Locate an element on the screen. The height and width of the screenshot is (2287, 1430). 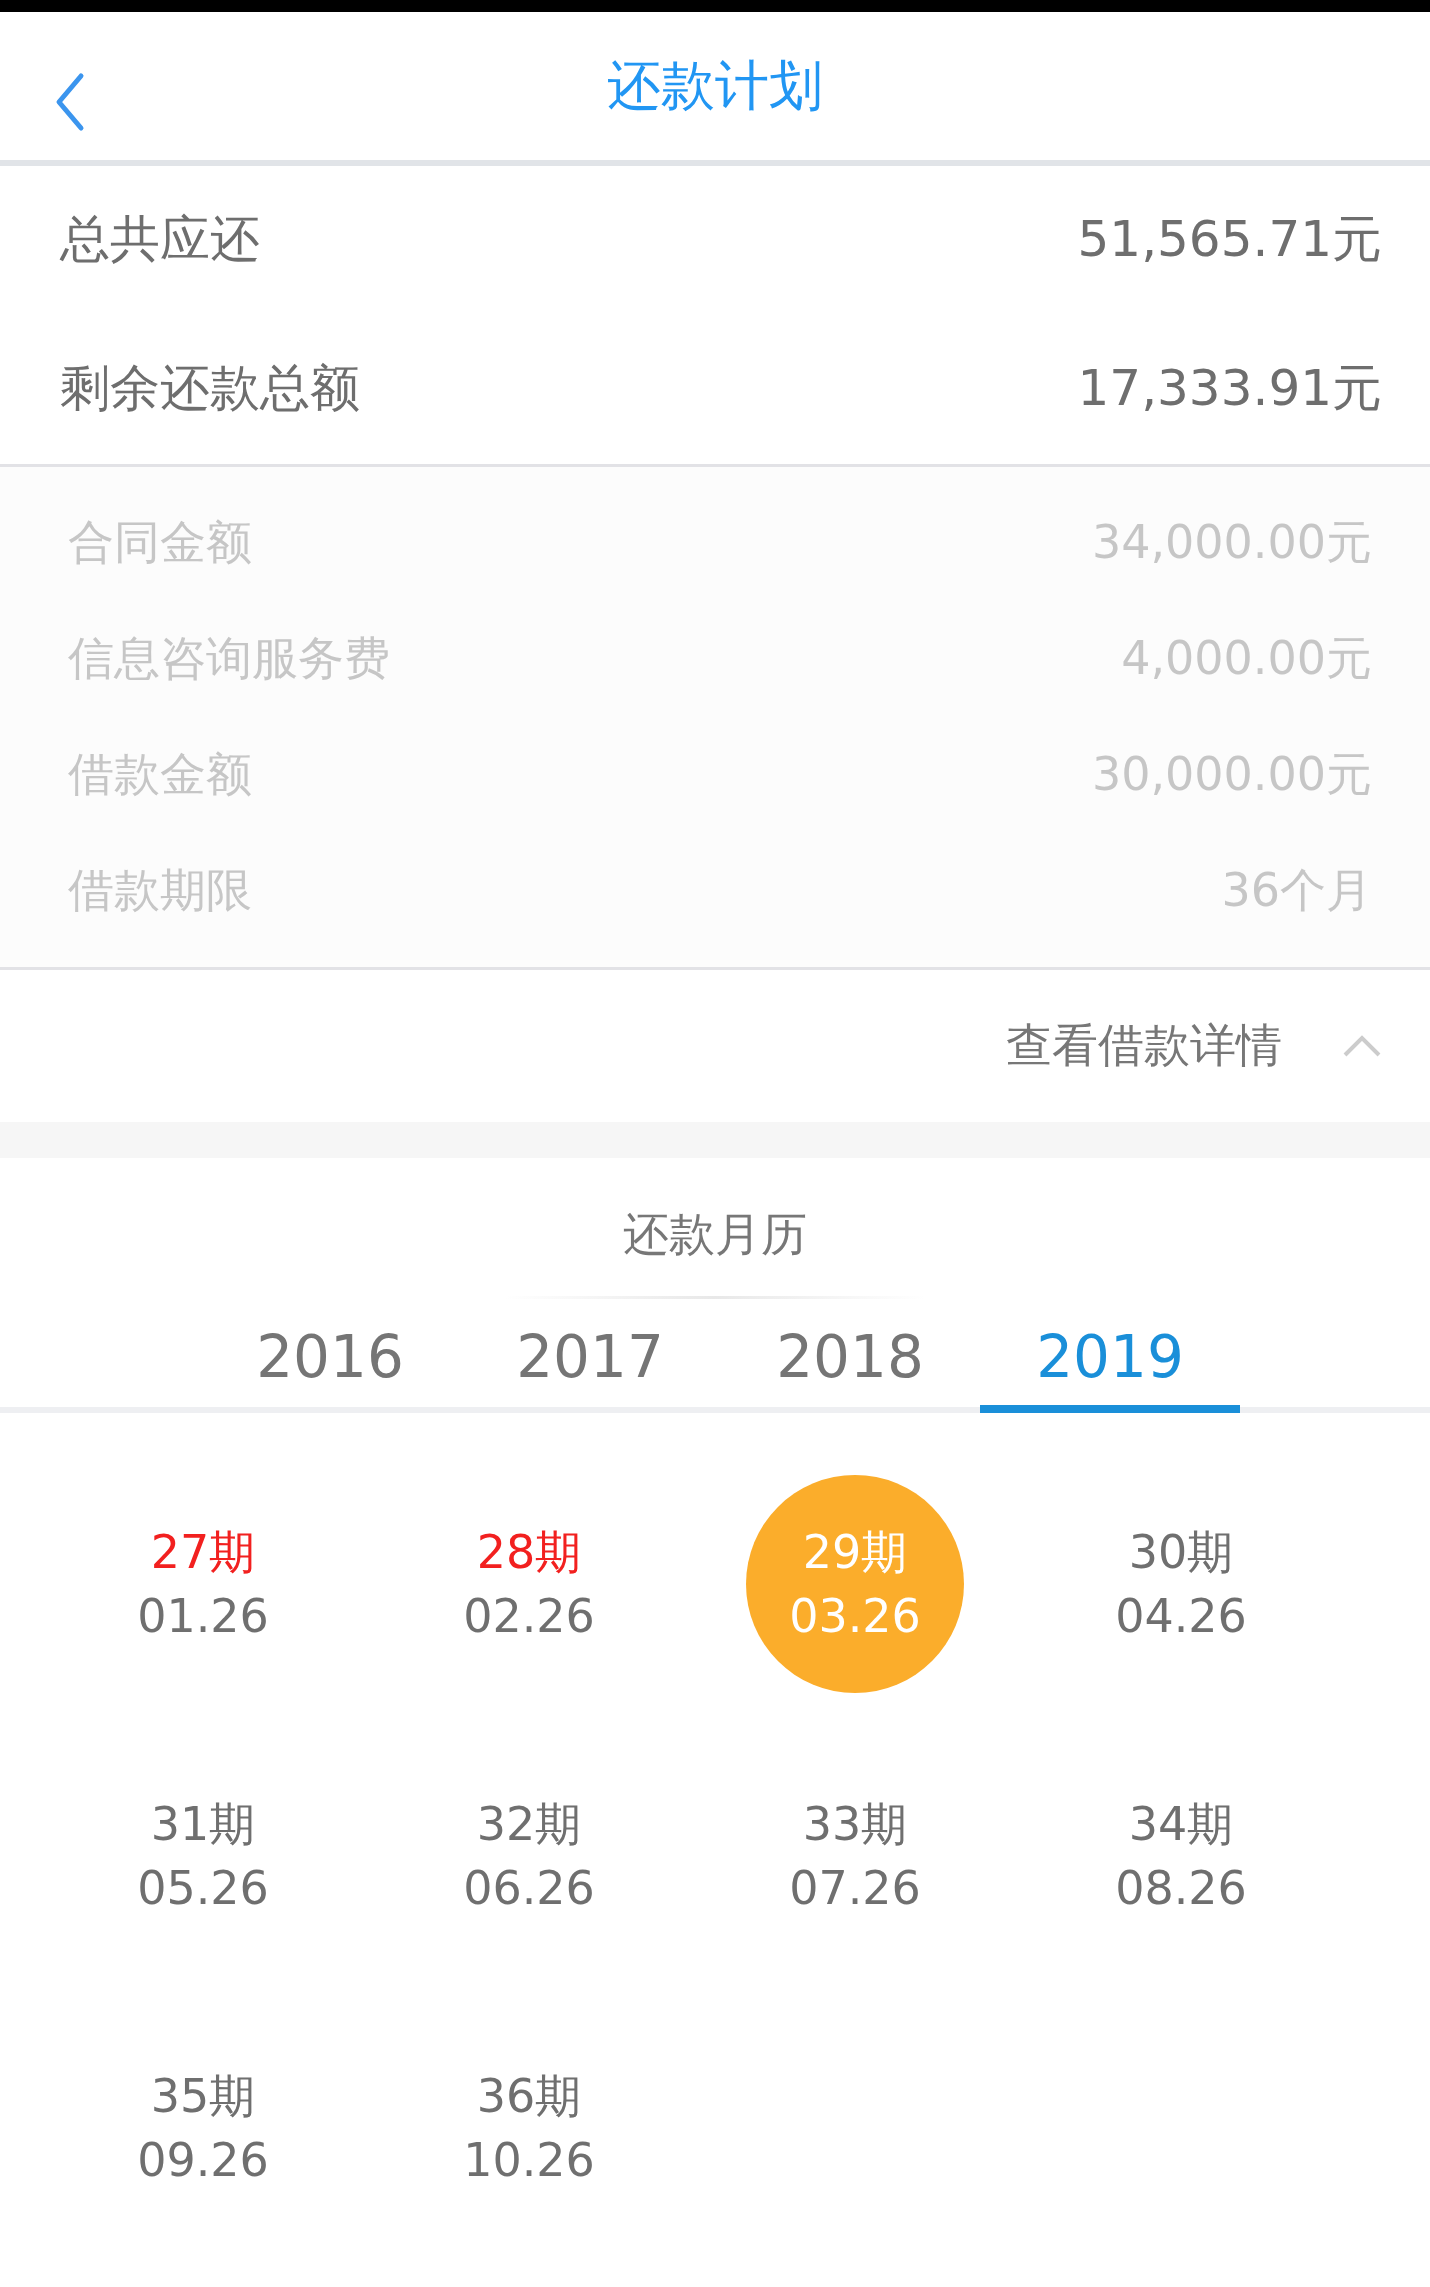
period-day: 28期 02.26 is located at coordinates (529, 1584).